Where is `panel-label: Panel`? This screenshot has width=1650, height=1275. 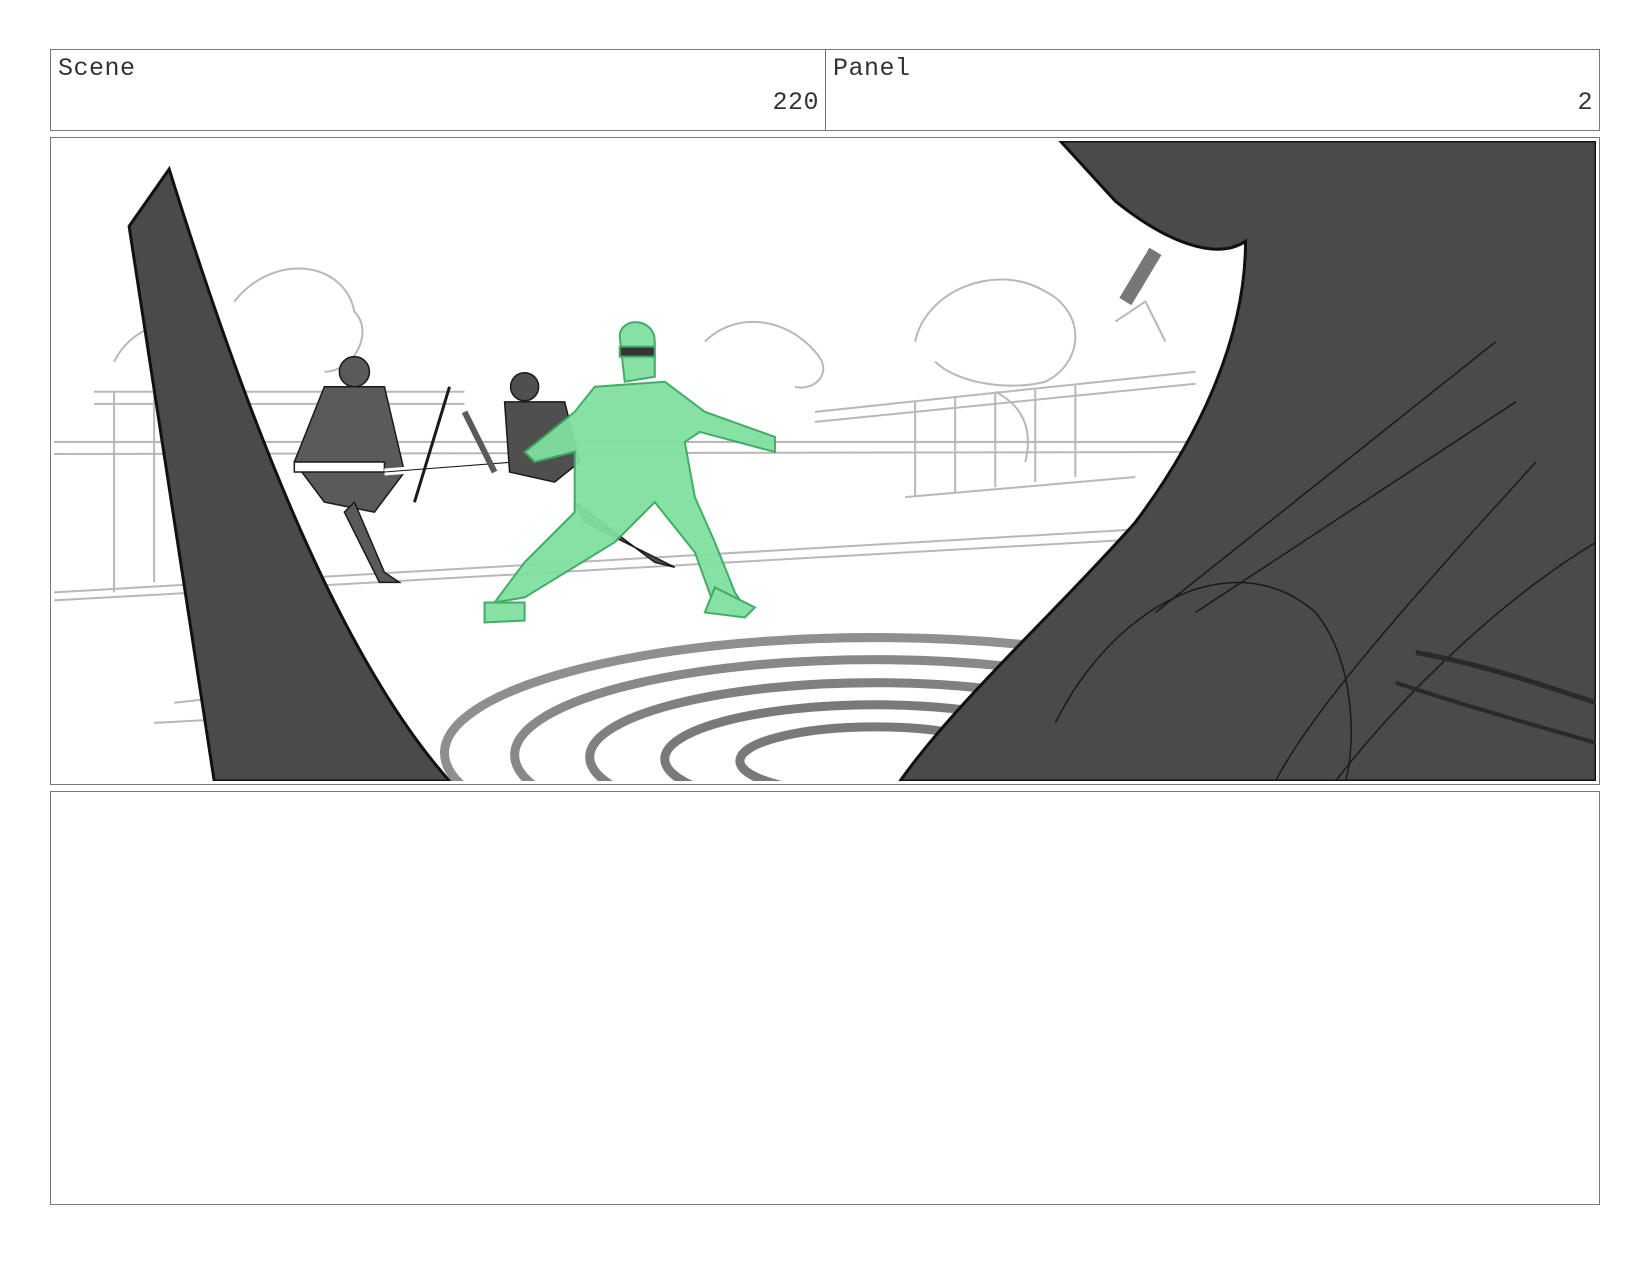
panel-label: Panel is located at coordinates (872, 68).